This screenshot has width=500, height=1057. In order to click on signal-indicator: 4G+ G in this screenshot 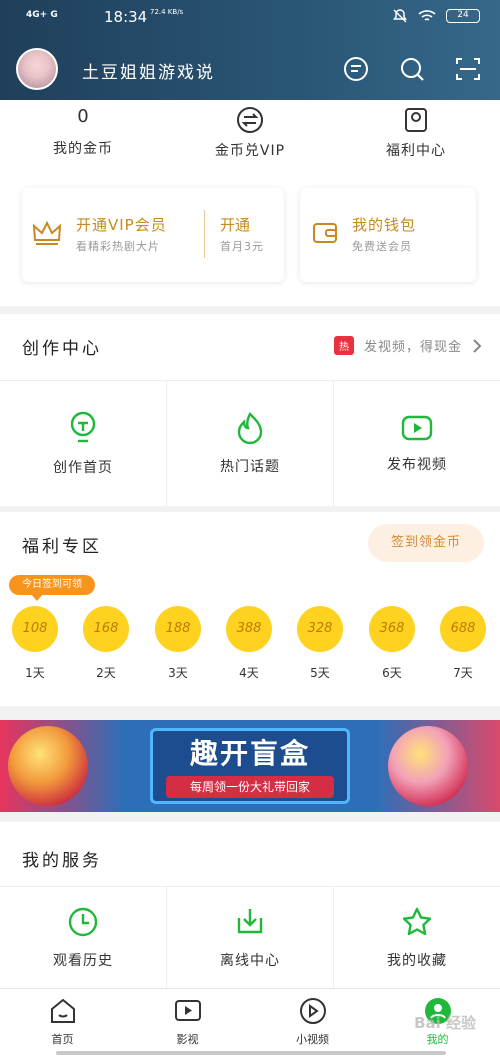, I will do `click(42, 15)`.